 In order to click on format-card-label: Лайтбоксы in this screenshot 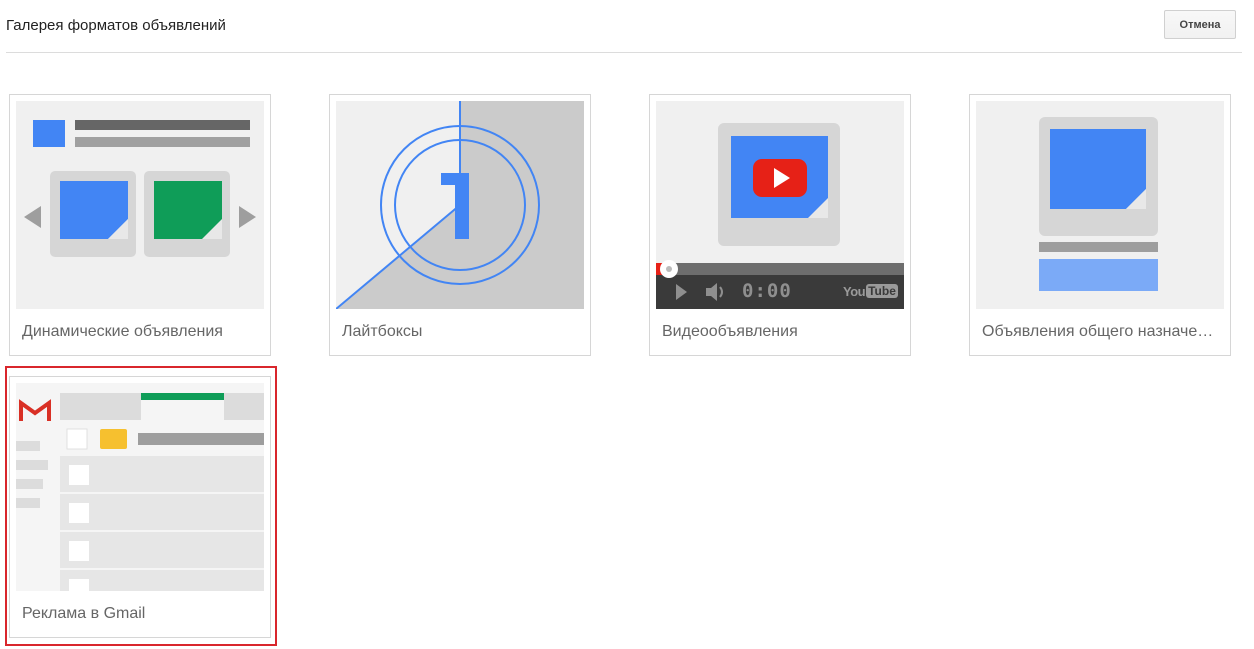, I will do `click(382, 331)`.